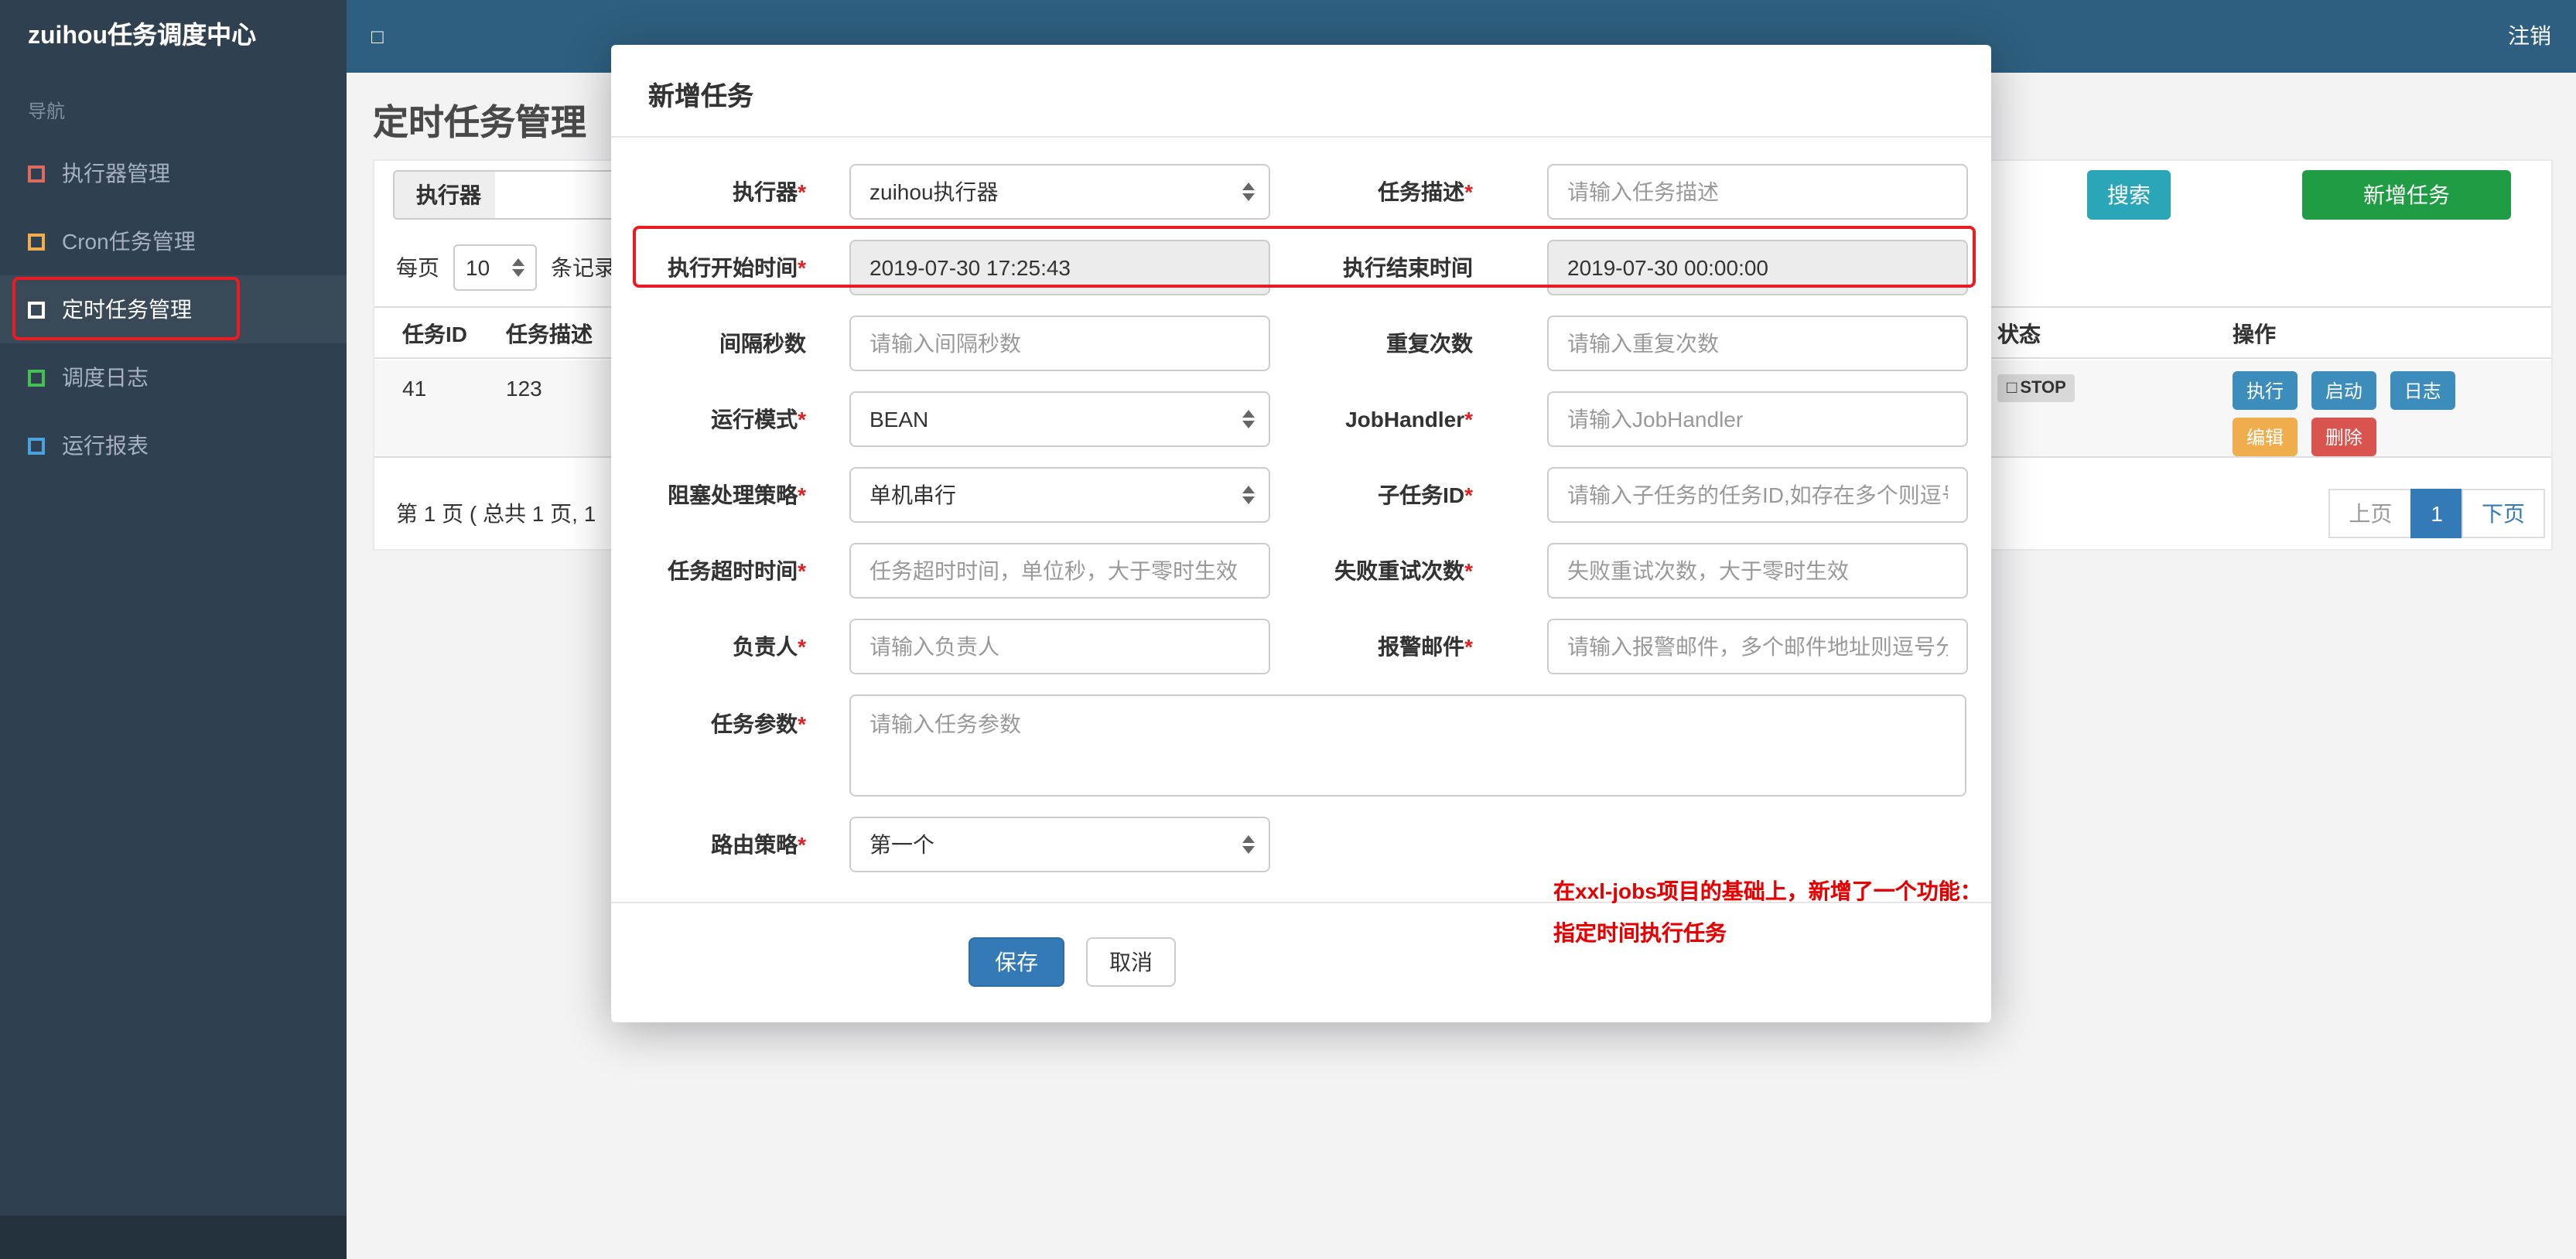  I want to click on per-page-control: 每页 10 条记录, so click(506, 268).